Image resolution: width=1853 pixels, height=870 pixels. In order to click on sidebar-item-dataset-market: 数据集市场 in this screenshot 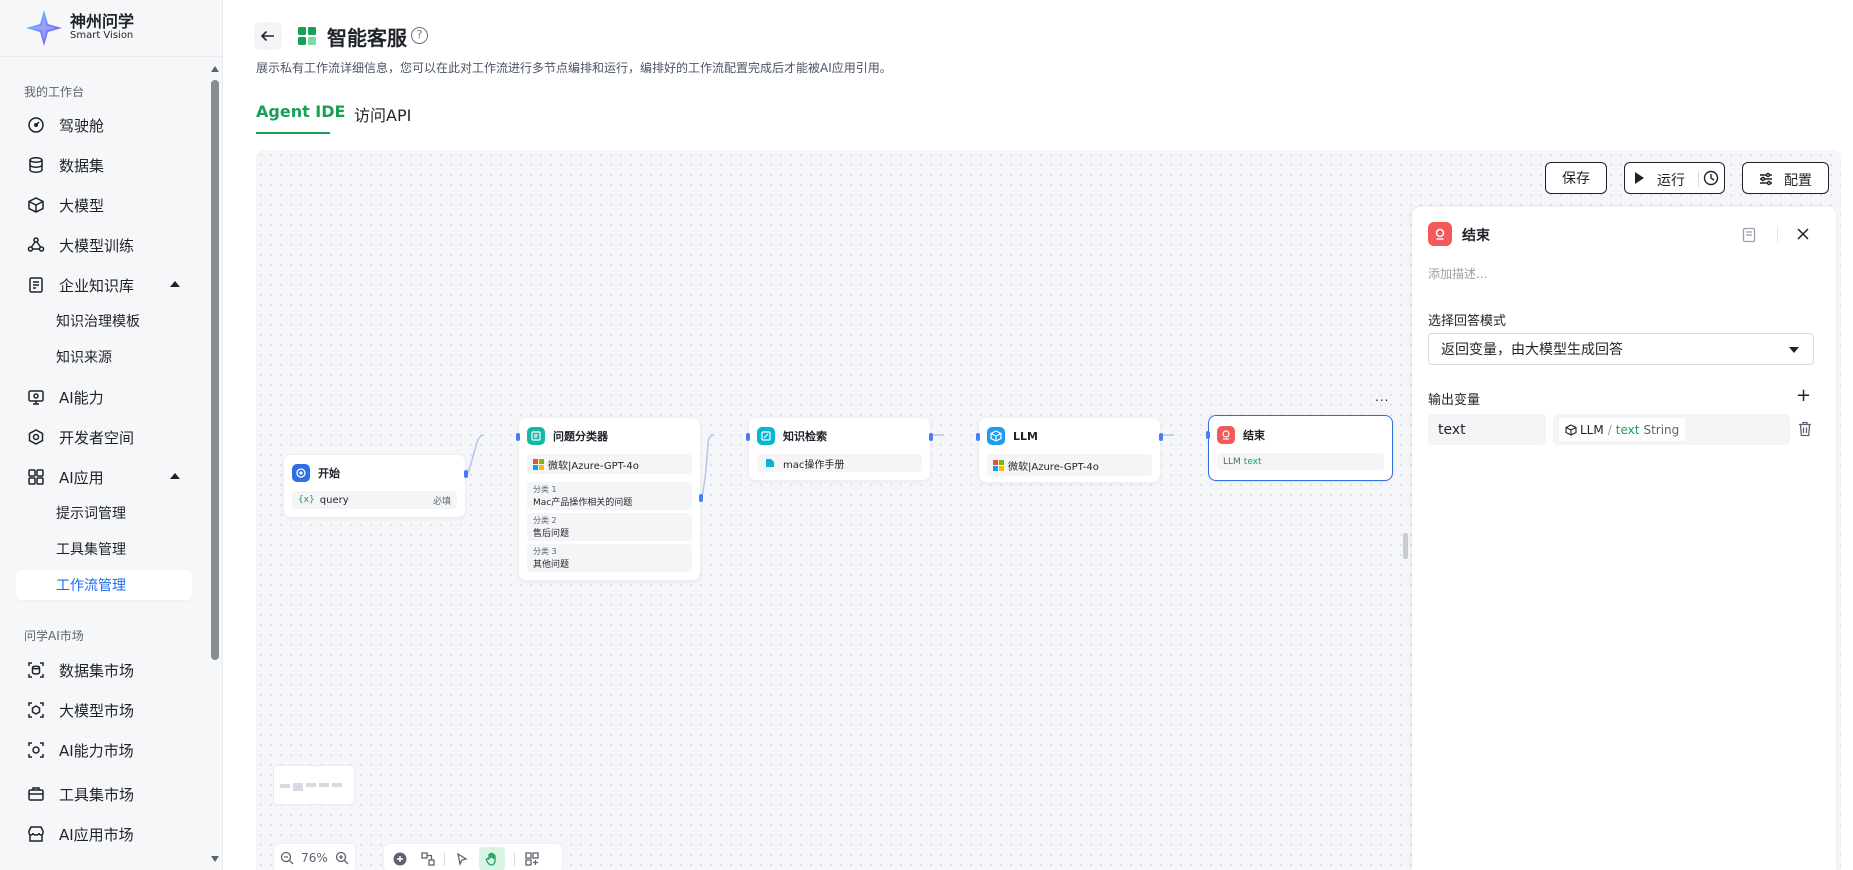, I will do `click(104, 670)`.